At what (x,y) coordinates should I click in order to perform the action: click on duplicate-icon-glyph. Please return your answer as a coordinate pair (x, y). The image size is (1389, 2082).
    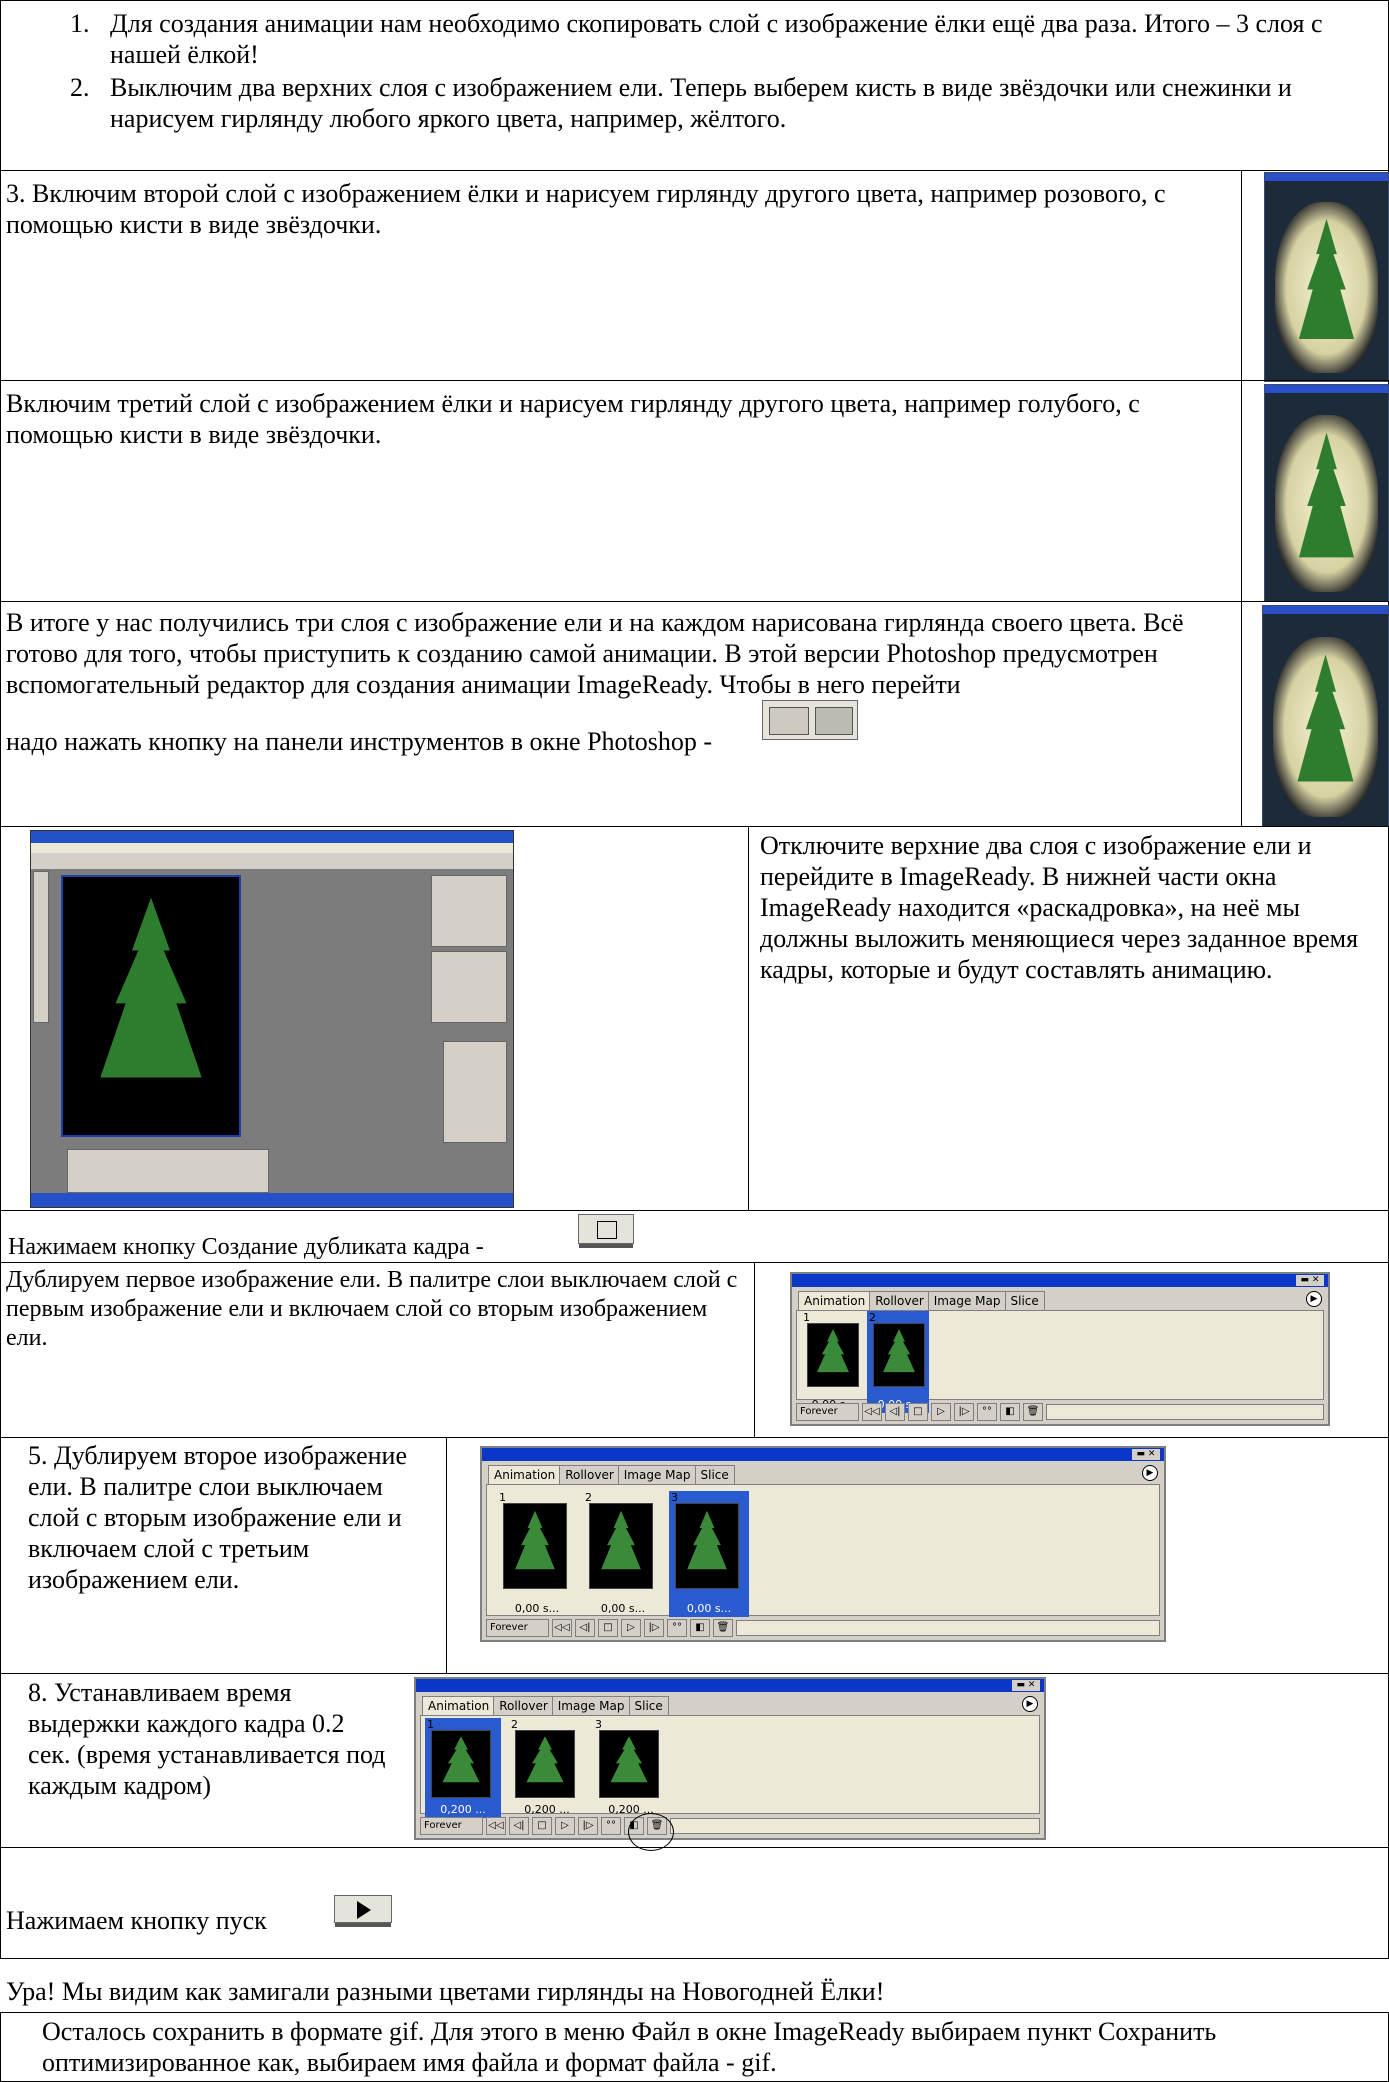
    Looking at the image, I should click on (607, 1230).